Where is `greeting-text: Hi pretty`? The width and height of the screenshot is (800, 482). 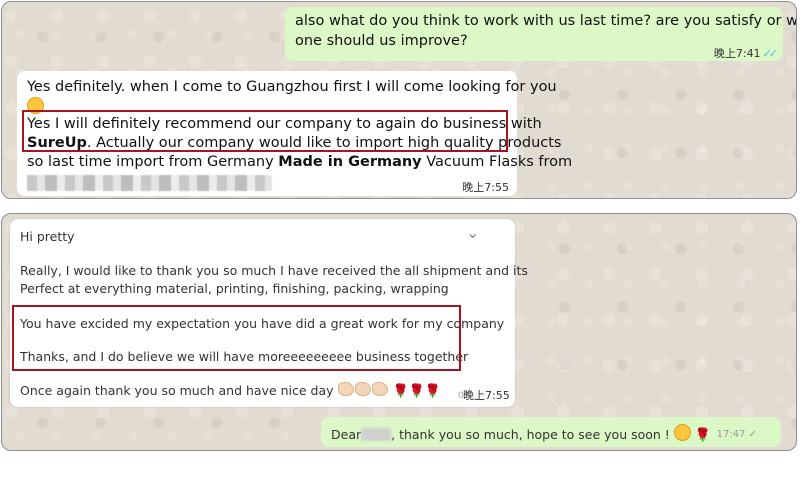 greeting-text: Hi pretty is located at coordinates (47, 236).